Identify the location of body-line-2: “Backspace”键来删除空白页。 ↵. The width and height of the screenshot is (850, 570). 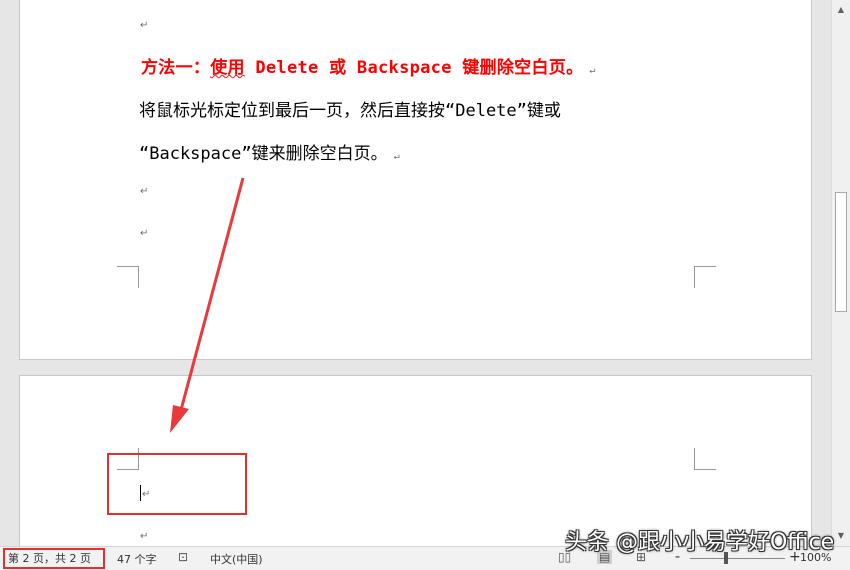
(269, 151).